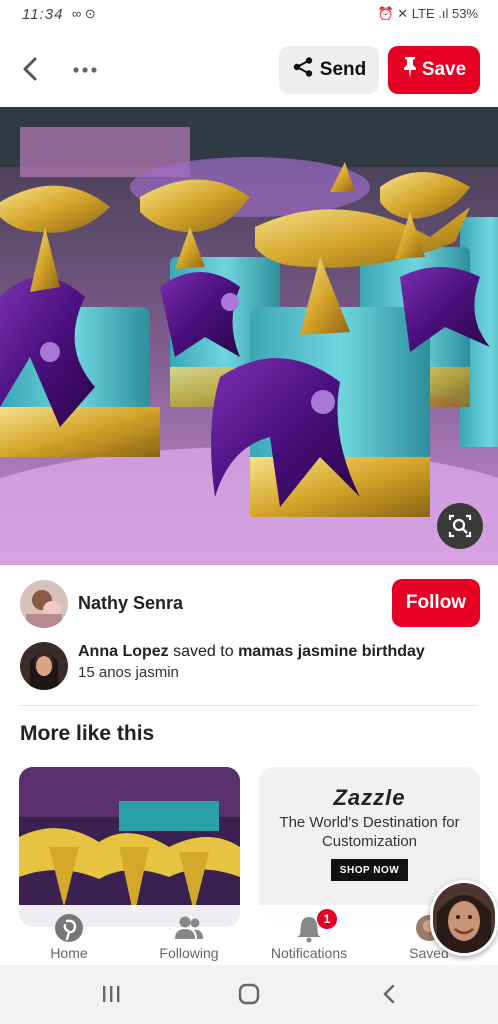 This screenshot has width=498, height=1024. What do you see at coordinates (309, 935) in the screenshot?
I see `nav-notifications: 1 Notifications` at bounding box center [309, 935].